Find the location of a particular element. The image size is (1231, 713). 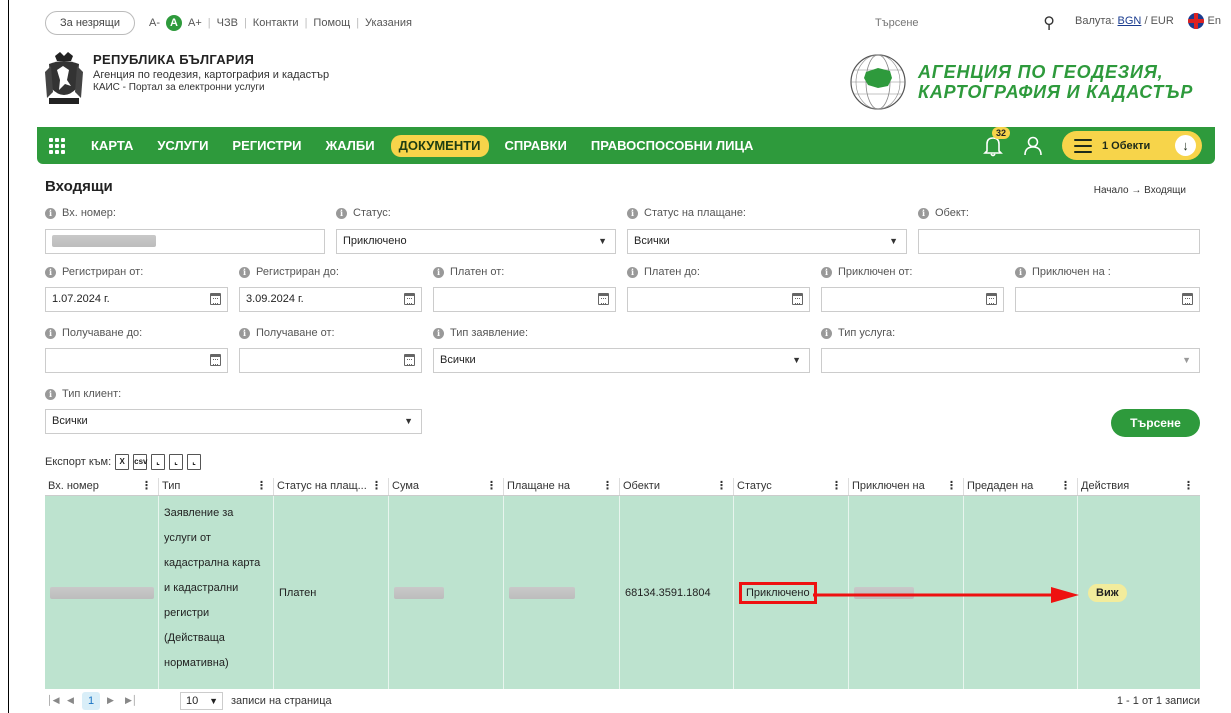

column-header: Вх. номер ⋮ is located at coordinates (102, 486).